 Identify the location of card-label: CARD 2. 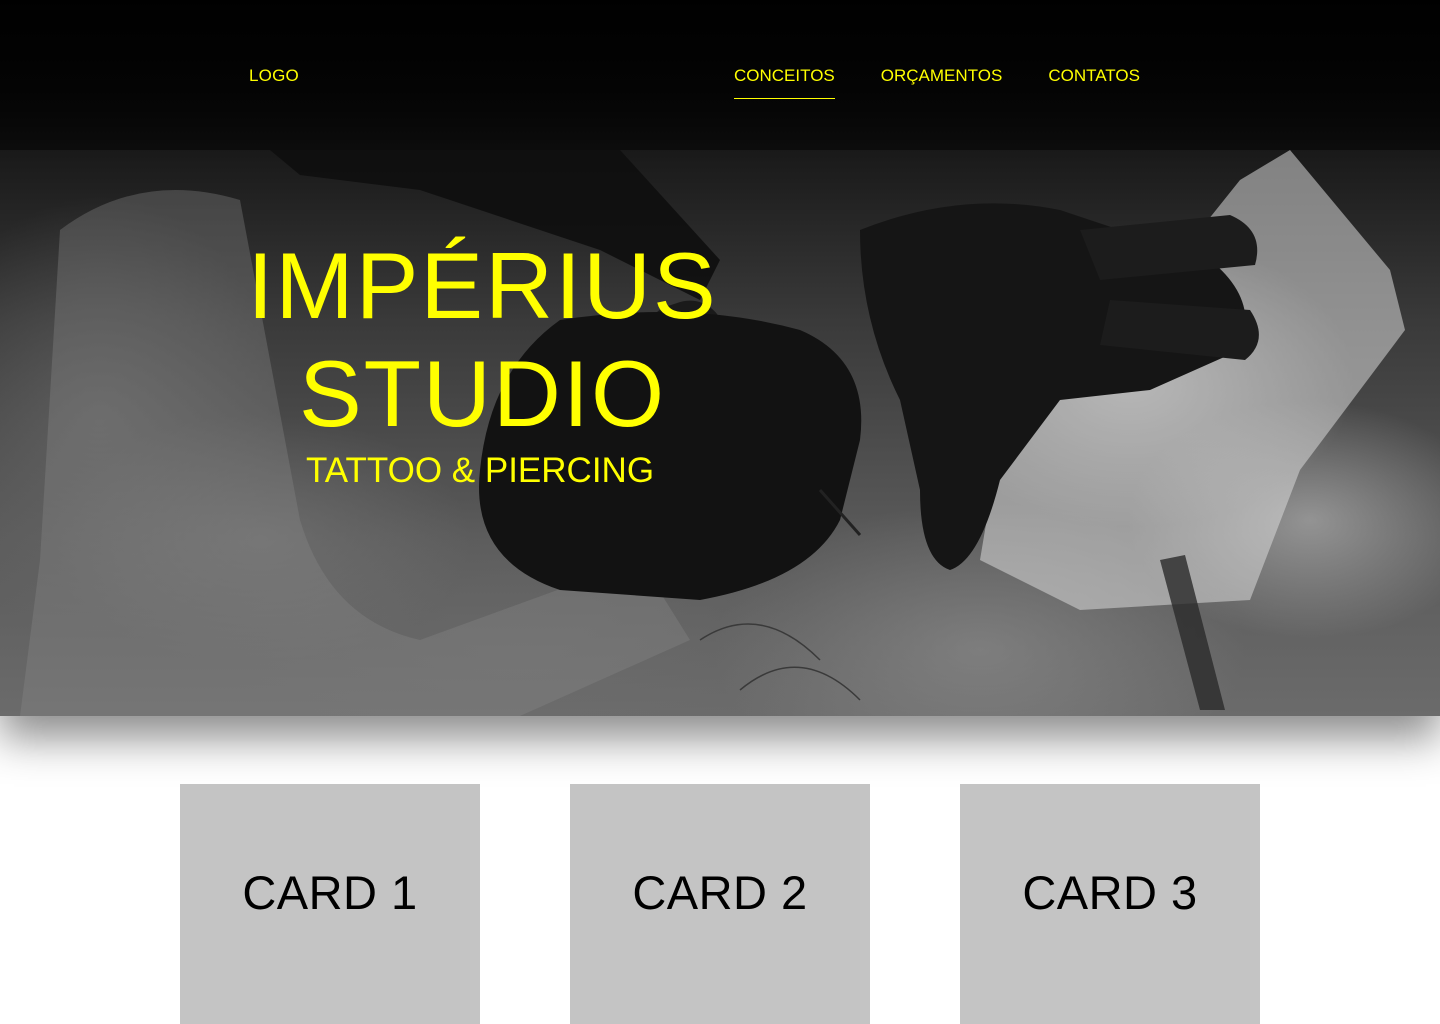
(720, 892).